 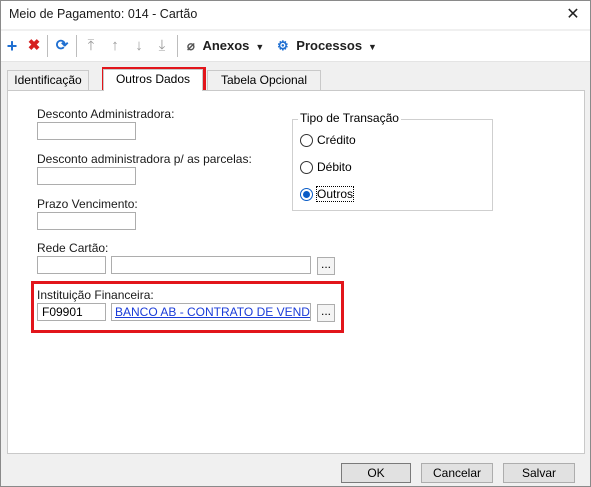 What do you see at coordinates (106, 114) in the screenshot?
I see `desconto-admin-label: Desconto Administradora:` at bounding box center [106, 114].